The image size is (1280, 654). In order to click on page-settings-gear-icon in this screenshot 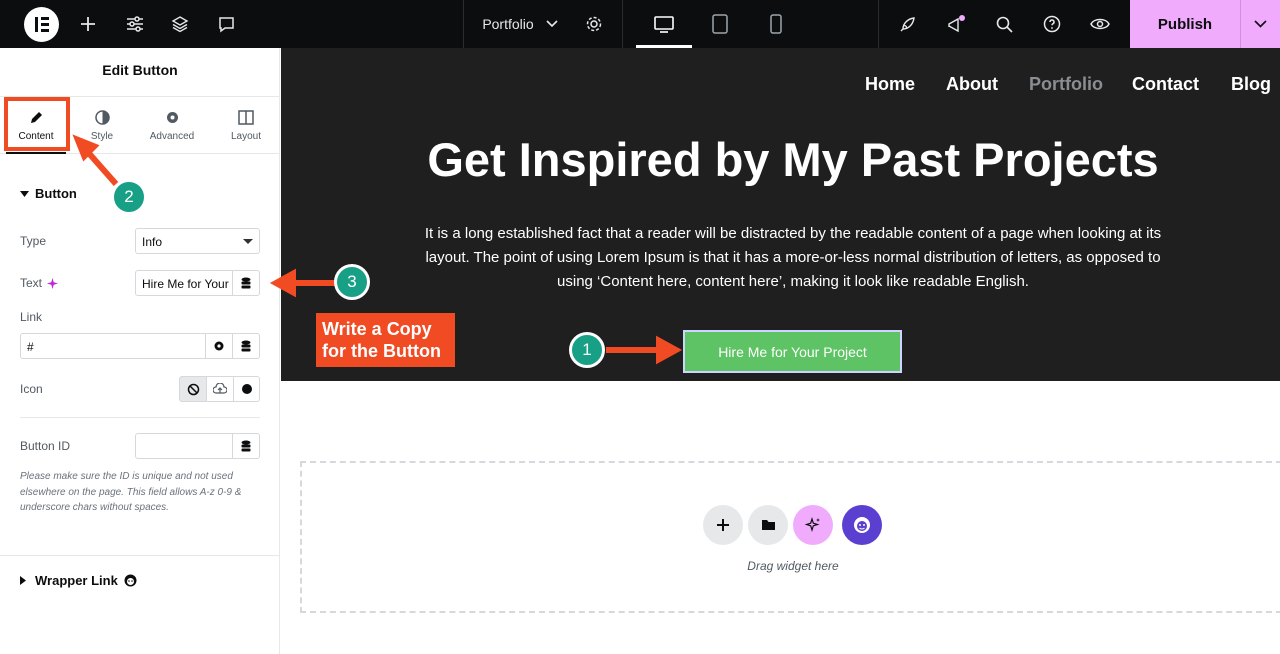, I will do `click(594, 24)`.